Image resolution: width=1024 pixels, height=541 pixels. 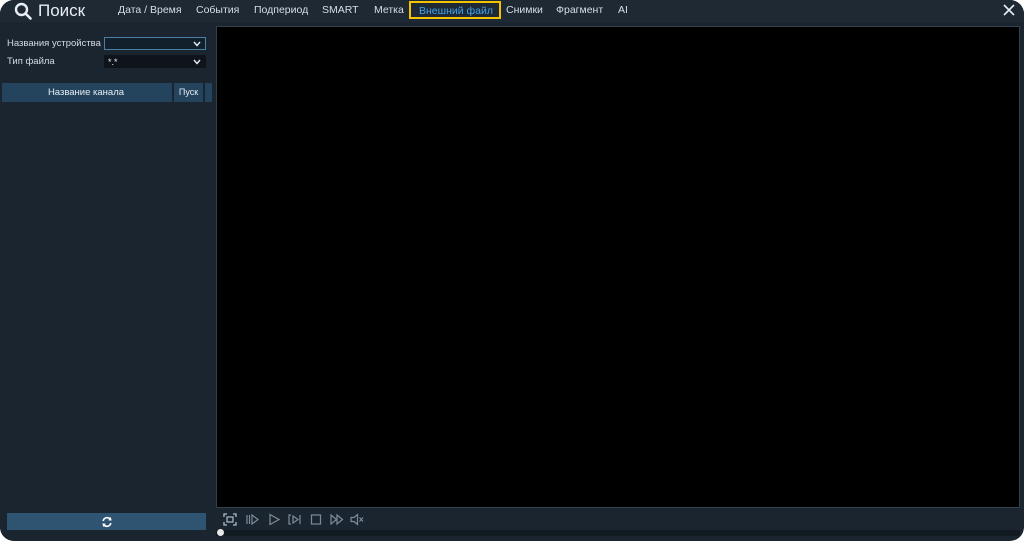 What do you see at coordinates (455, 10) in the screenshot?
I see `tab-external-file: Внешний файл` at bounding box center [455, 10].